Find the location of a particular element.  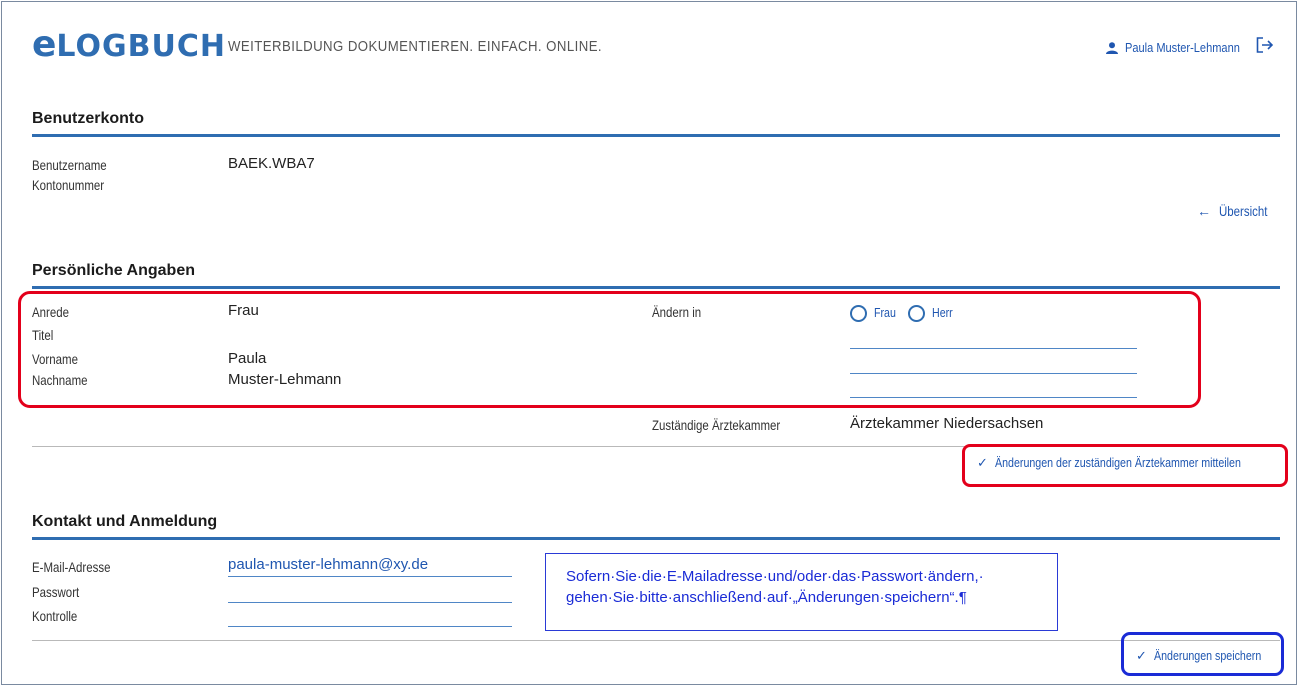

logout-button is located at coordinates (1265, 47).